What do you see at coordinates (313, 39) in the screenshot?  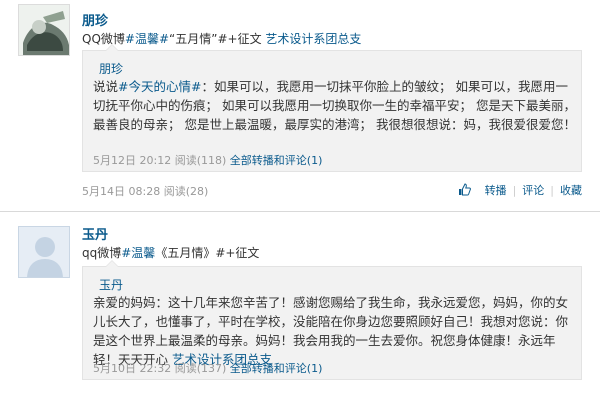 I see `mention-link: 艺术设计系团总支` at bounding box center [313, 39].